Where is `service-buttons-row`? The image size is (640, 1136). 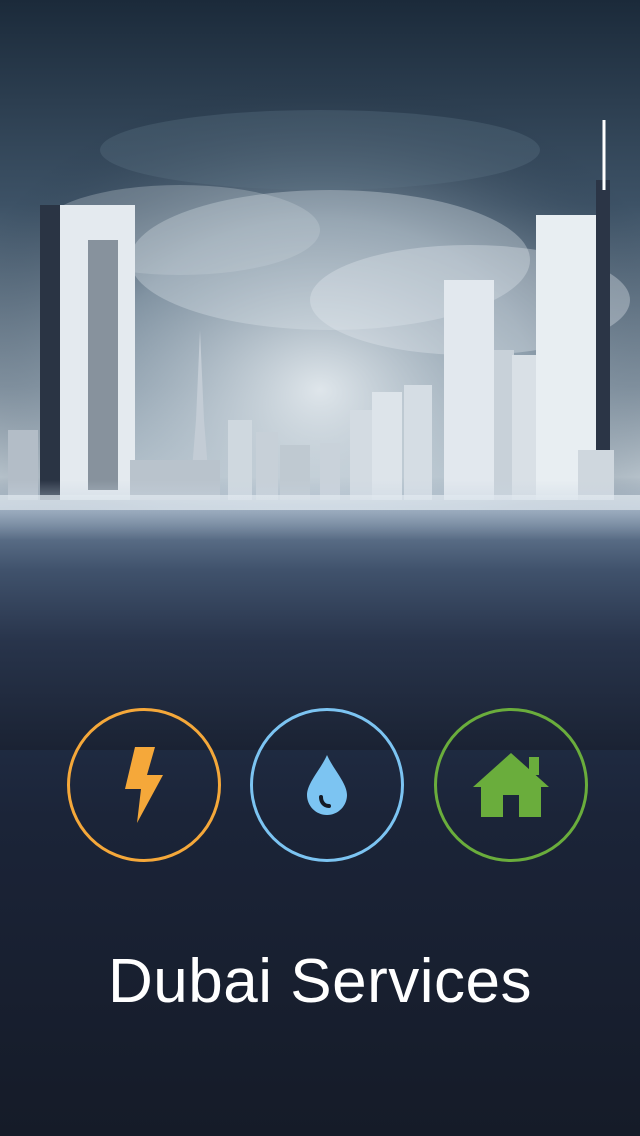 service-buttons-row is located at coordinates (320, 788).